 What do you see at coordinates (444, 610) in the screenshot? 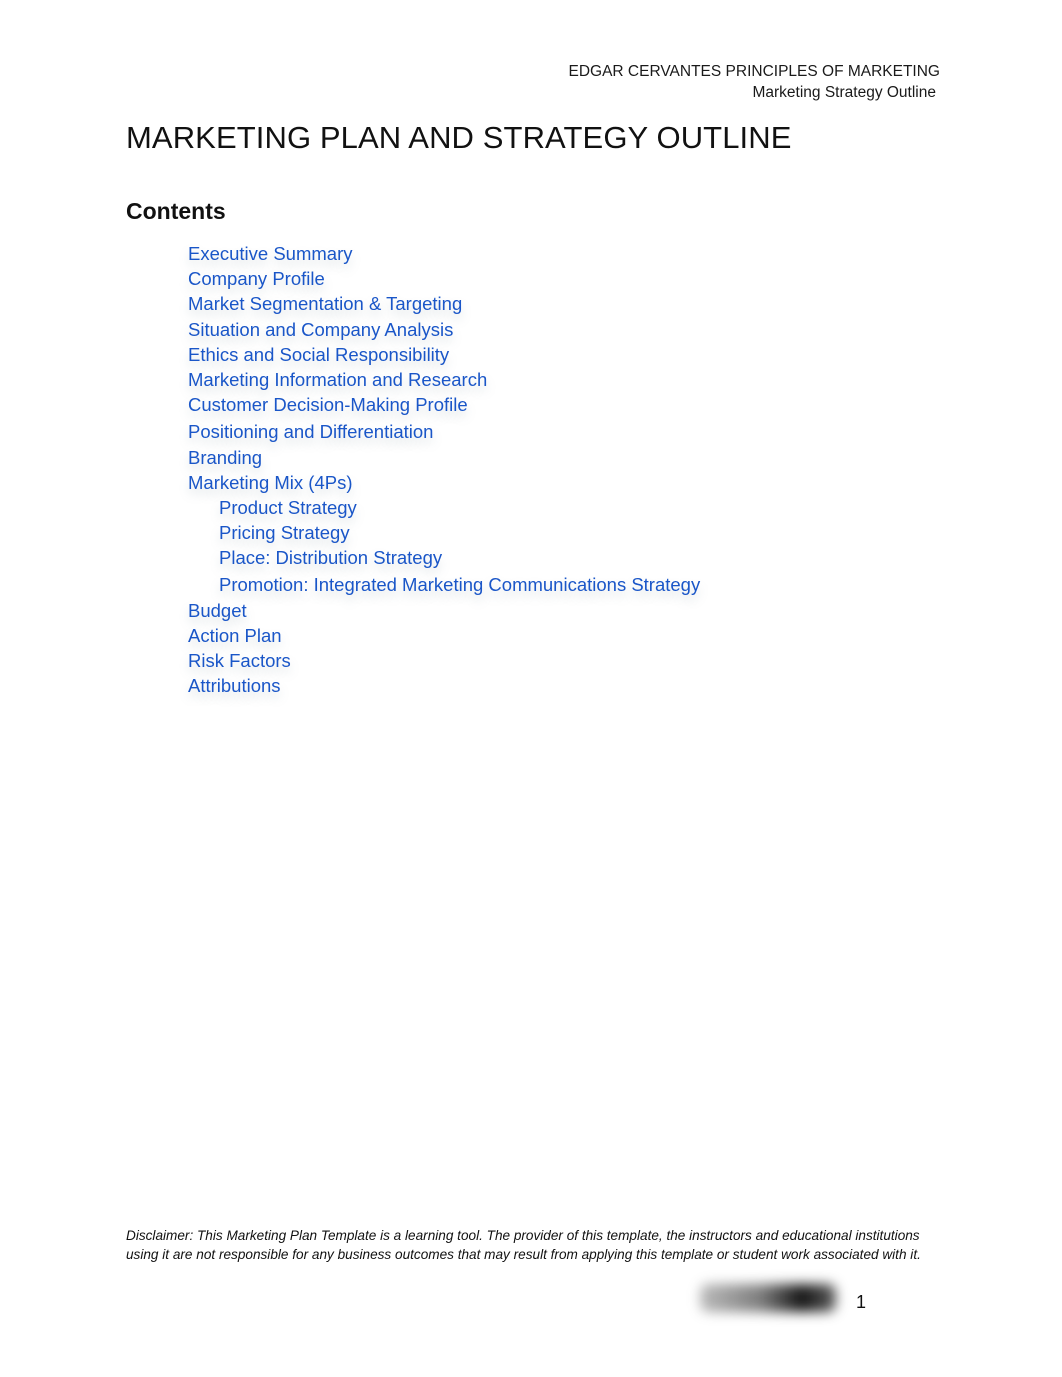
I see `toc-item: Budget` at bounding box center [444, 610].